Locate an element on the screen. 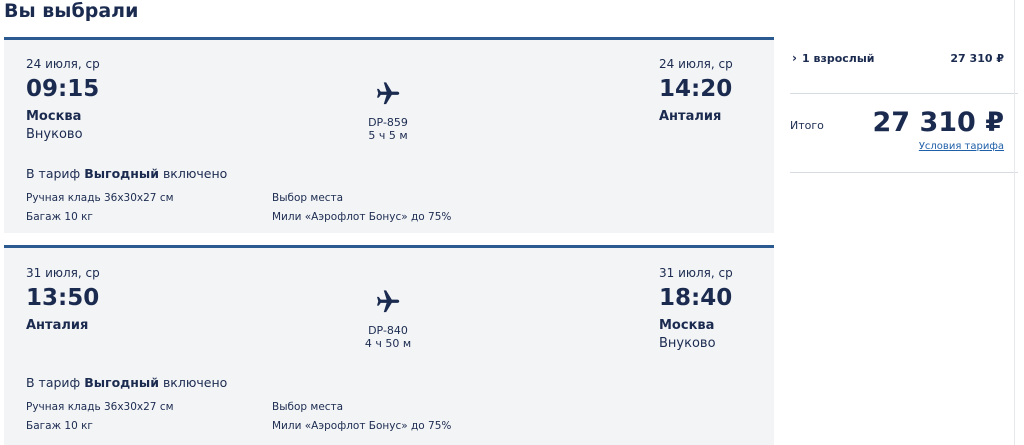 This screenshot has height=445, width=1024. passengers-price: 27 310 ₽ is located at coordinates (977, 58).